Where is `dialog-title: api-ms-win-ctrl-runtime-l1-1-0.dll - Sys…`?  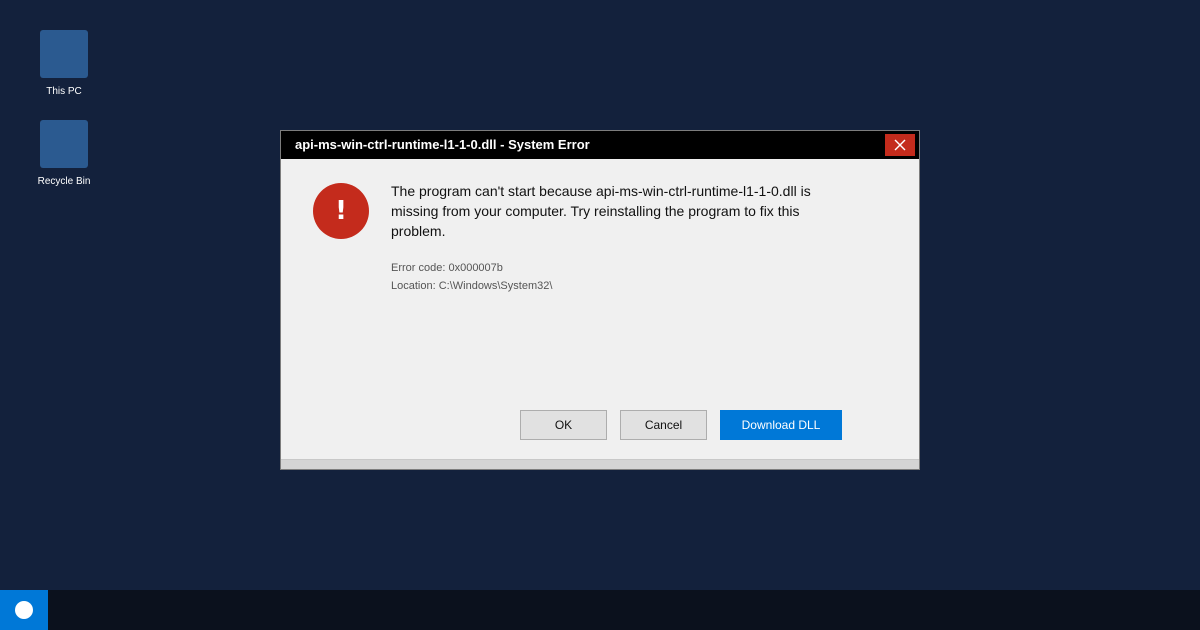
dialog-title: api-ms-win-ctrl-runtime-l1-1-0.dll - Sys… is located at coordinates (442, 144).